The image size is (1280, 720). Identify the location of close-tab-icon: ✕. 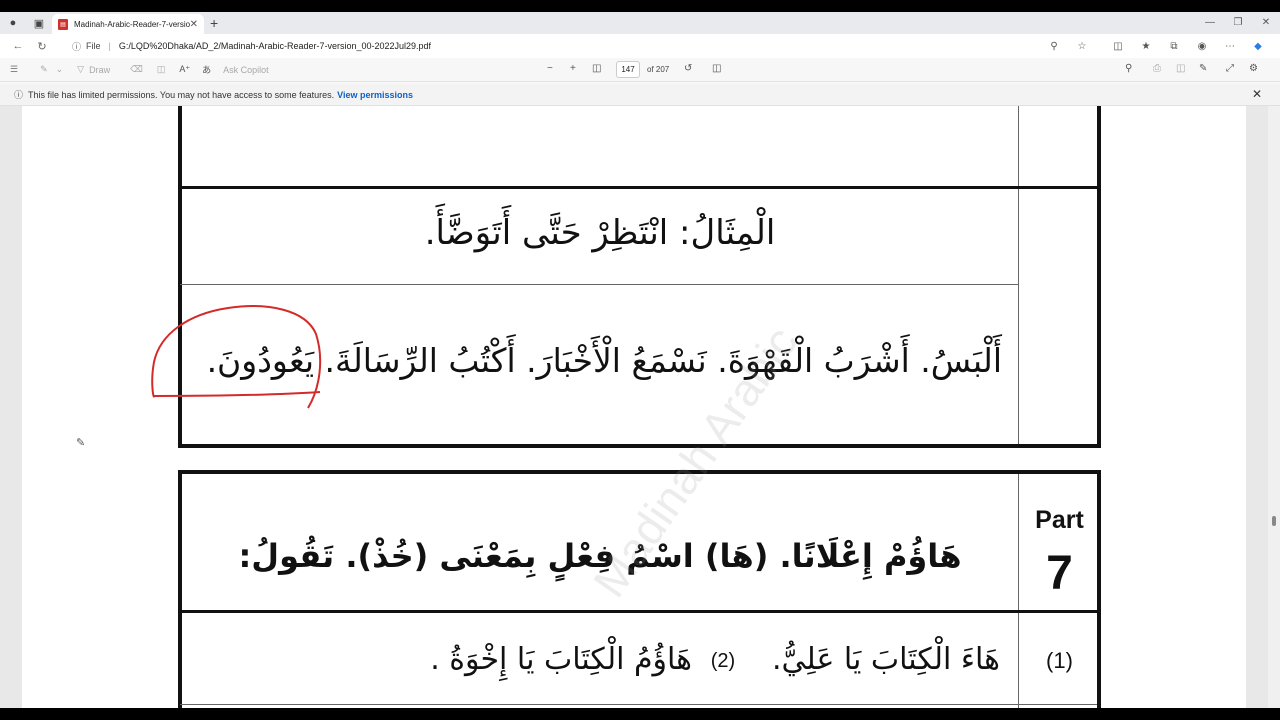
(194, 24).